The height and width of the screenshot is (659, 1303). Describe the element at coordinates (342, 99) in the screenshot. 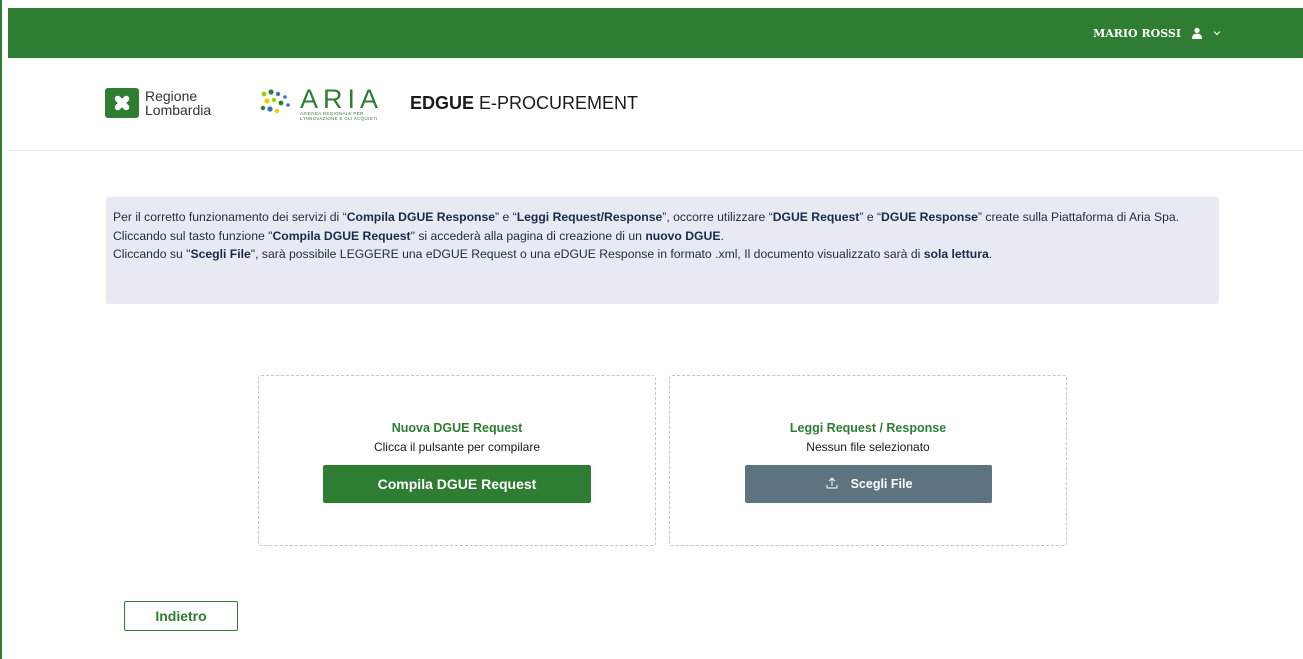

I see `aria-wordmark: ARIA` at that location.